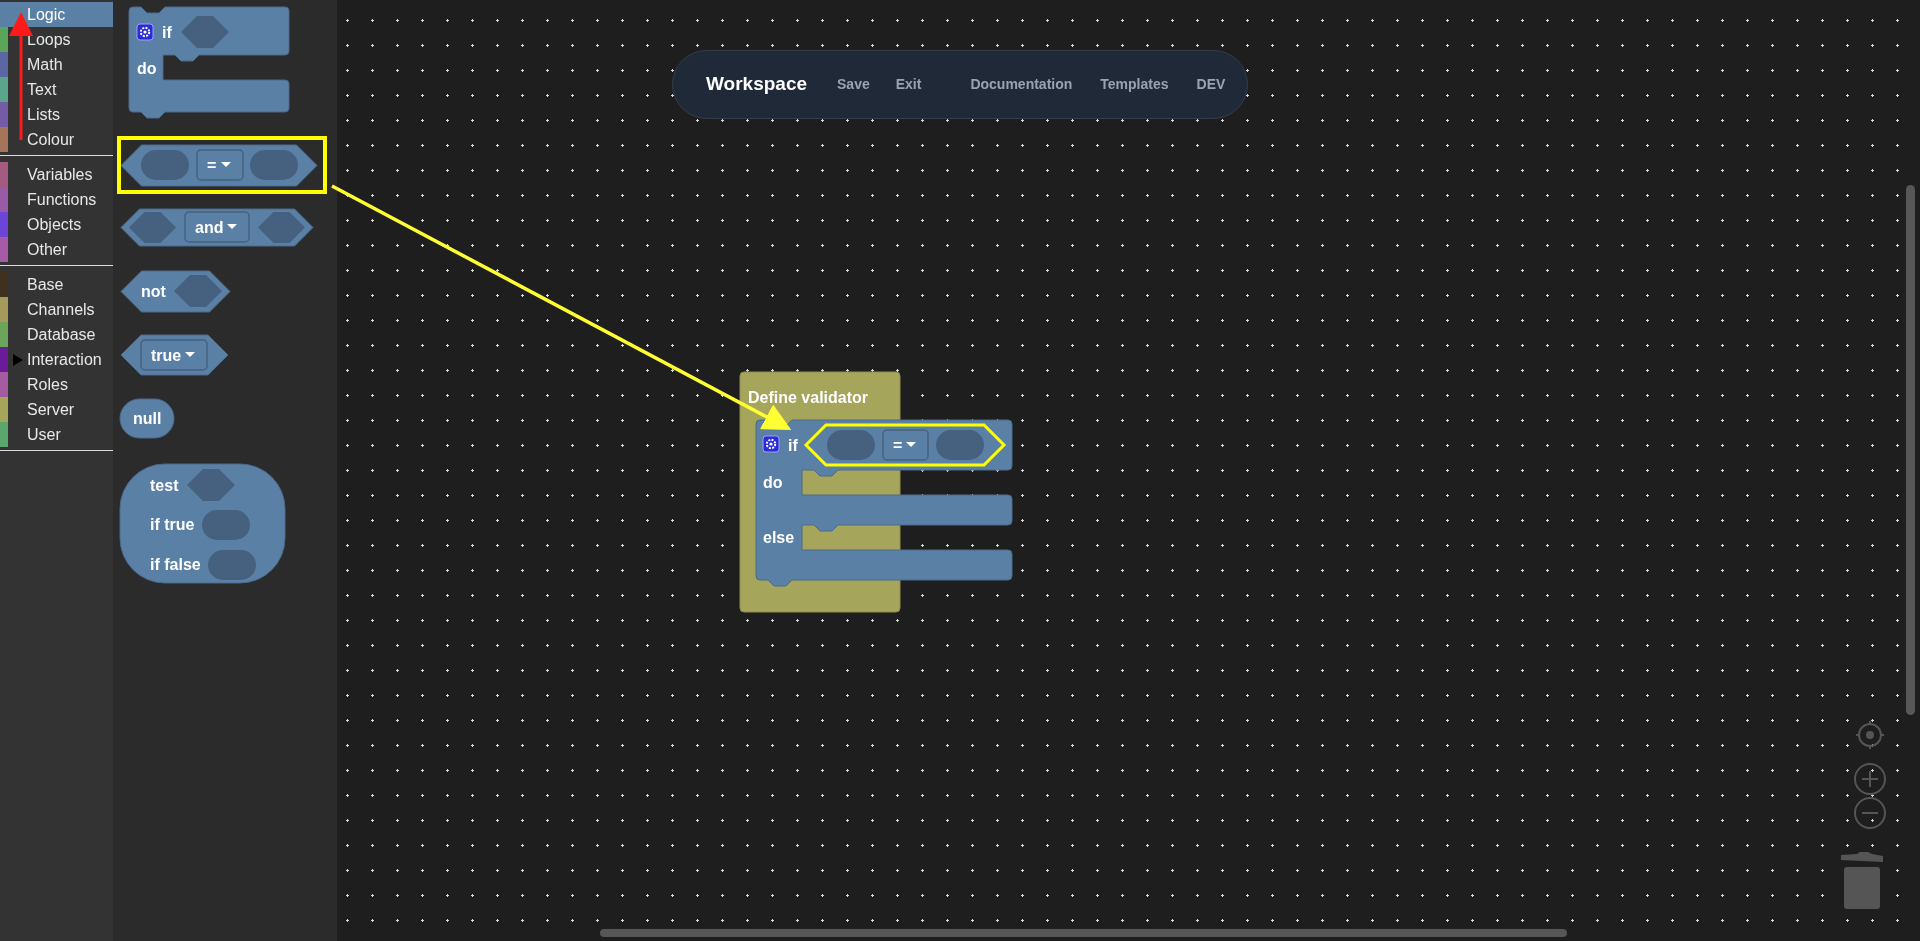 Image resolution: width=1920 pixels, height=941 pixels. I want to click on category-item: Objects, so click(56, 224).